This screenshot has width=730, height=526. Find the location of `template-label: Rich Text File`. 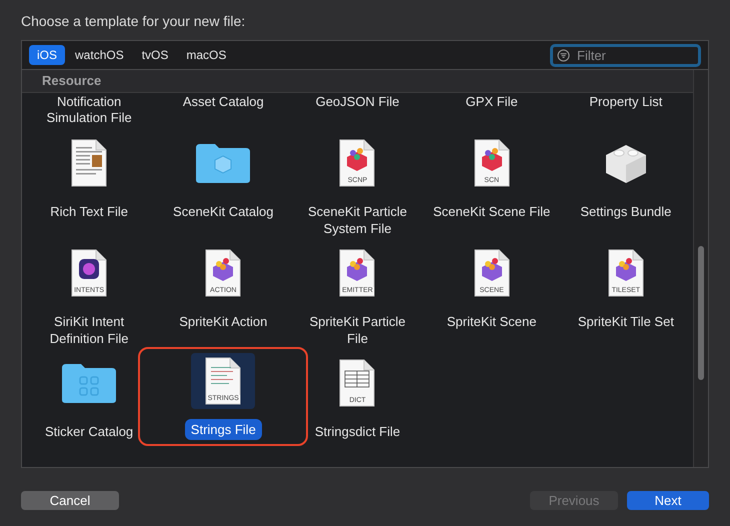

template-label: Rich Text File is located at coordinates (89, 211).